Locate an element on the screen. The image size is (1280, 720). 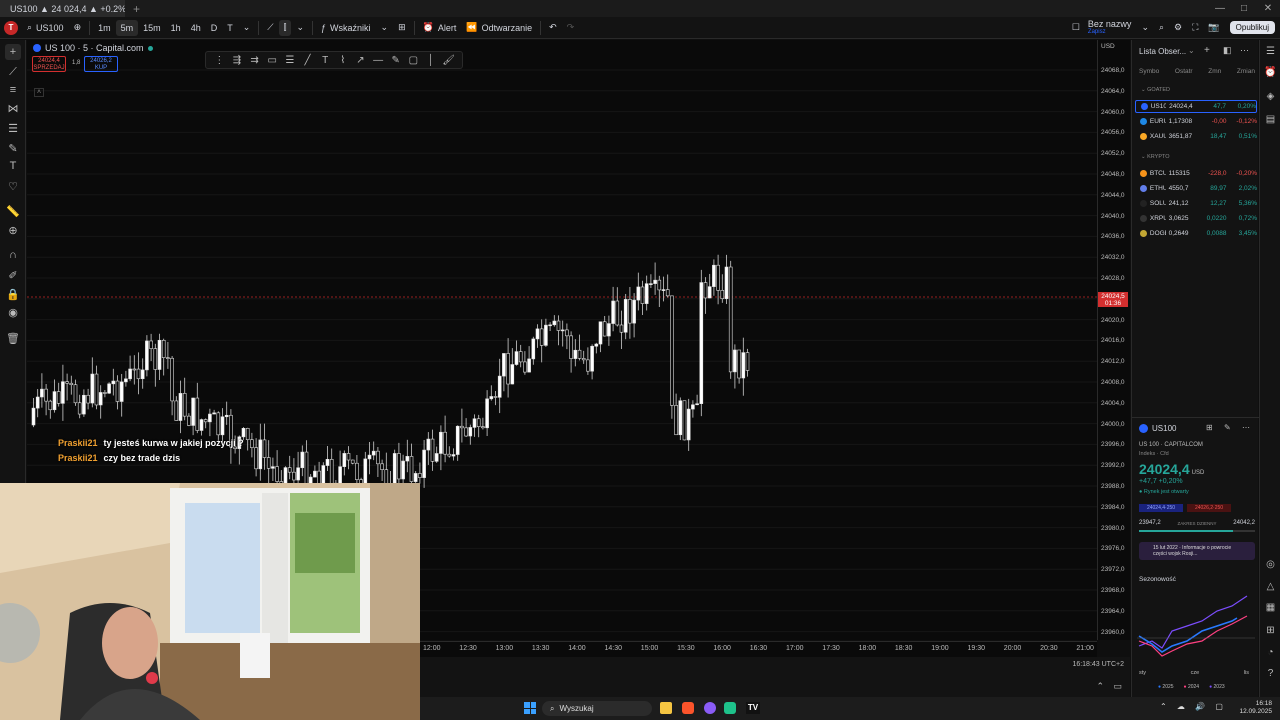
rectangle-icon: ▭ is located at coordinates (272, 60).